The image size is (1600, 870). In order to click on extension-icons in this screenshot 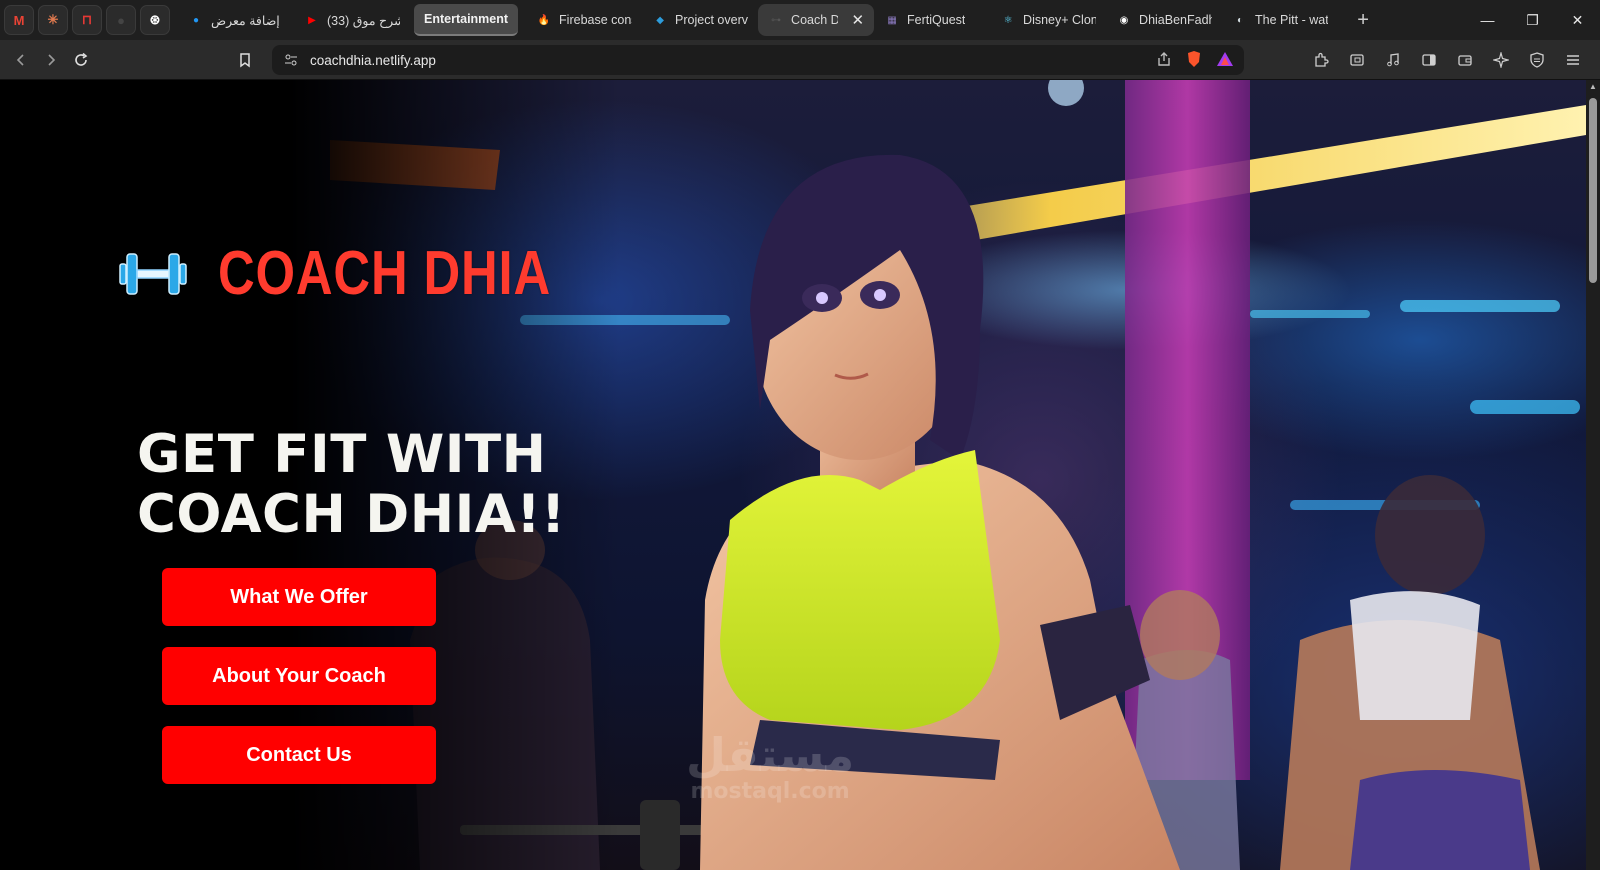, I will do `click(1447, 60)`.